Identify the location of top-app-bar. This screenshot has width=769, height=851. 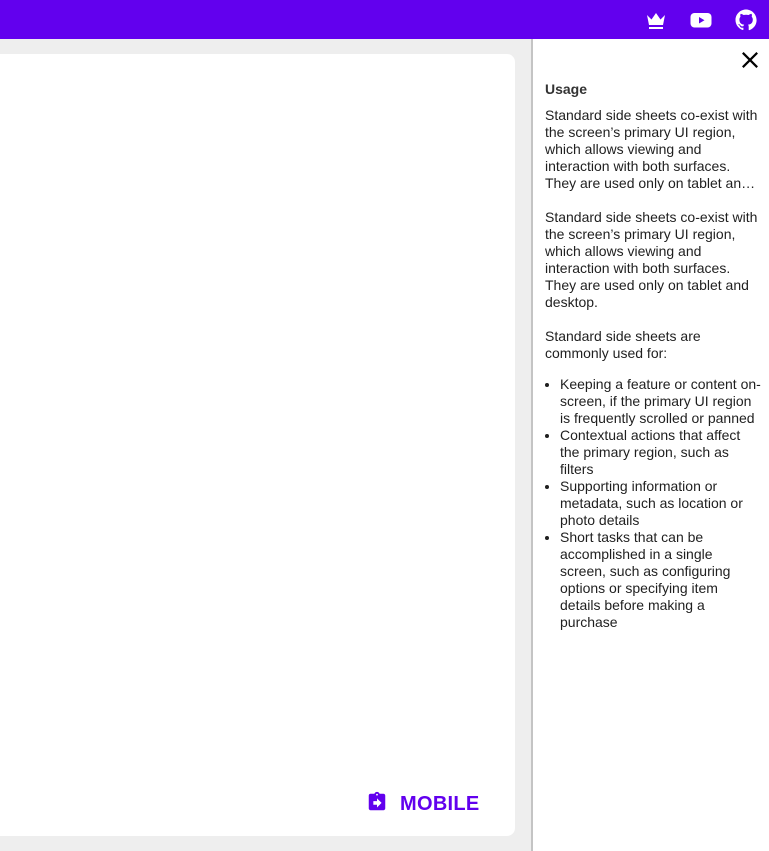
(384, 19).